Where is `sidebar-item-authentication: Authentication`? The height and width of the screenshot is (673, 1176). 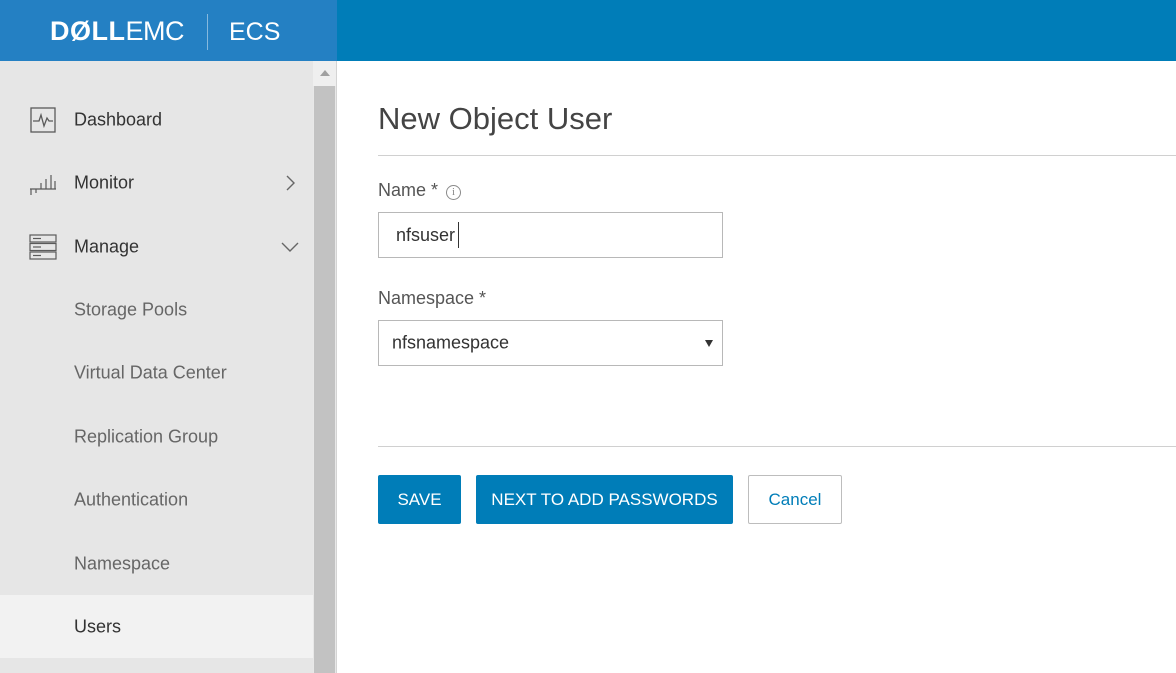
sidebar-item-authentication: Authentication is located at coordinates (156, 499).